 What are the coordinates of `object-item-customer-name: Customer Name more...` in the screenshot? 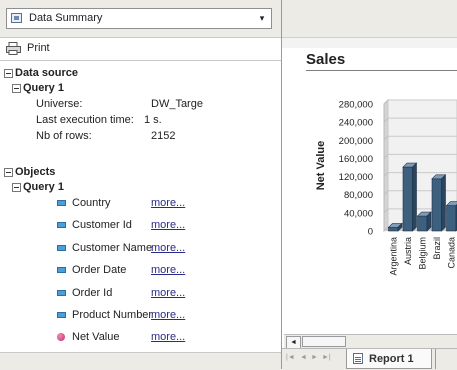 It's located at (169, 248).